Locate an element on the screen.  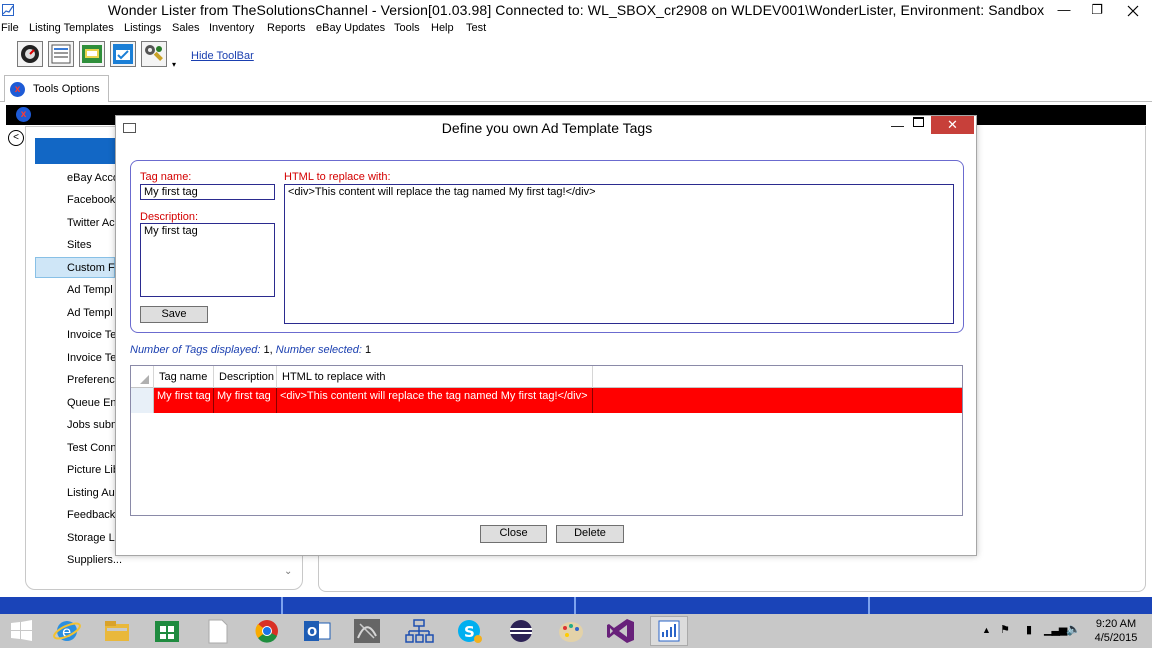
dialog-title: Define you own Ad Template Tags is located at coordinates (547, 128).